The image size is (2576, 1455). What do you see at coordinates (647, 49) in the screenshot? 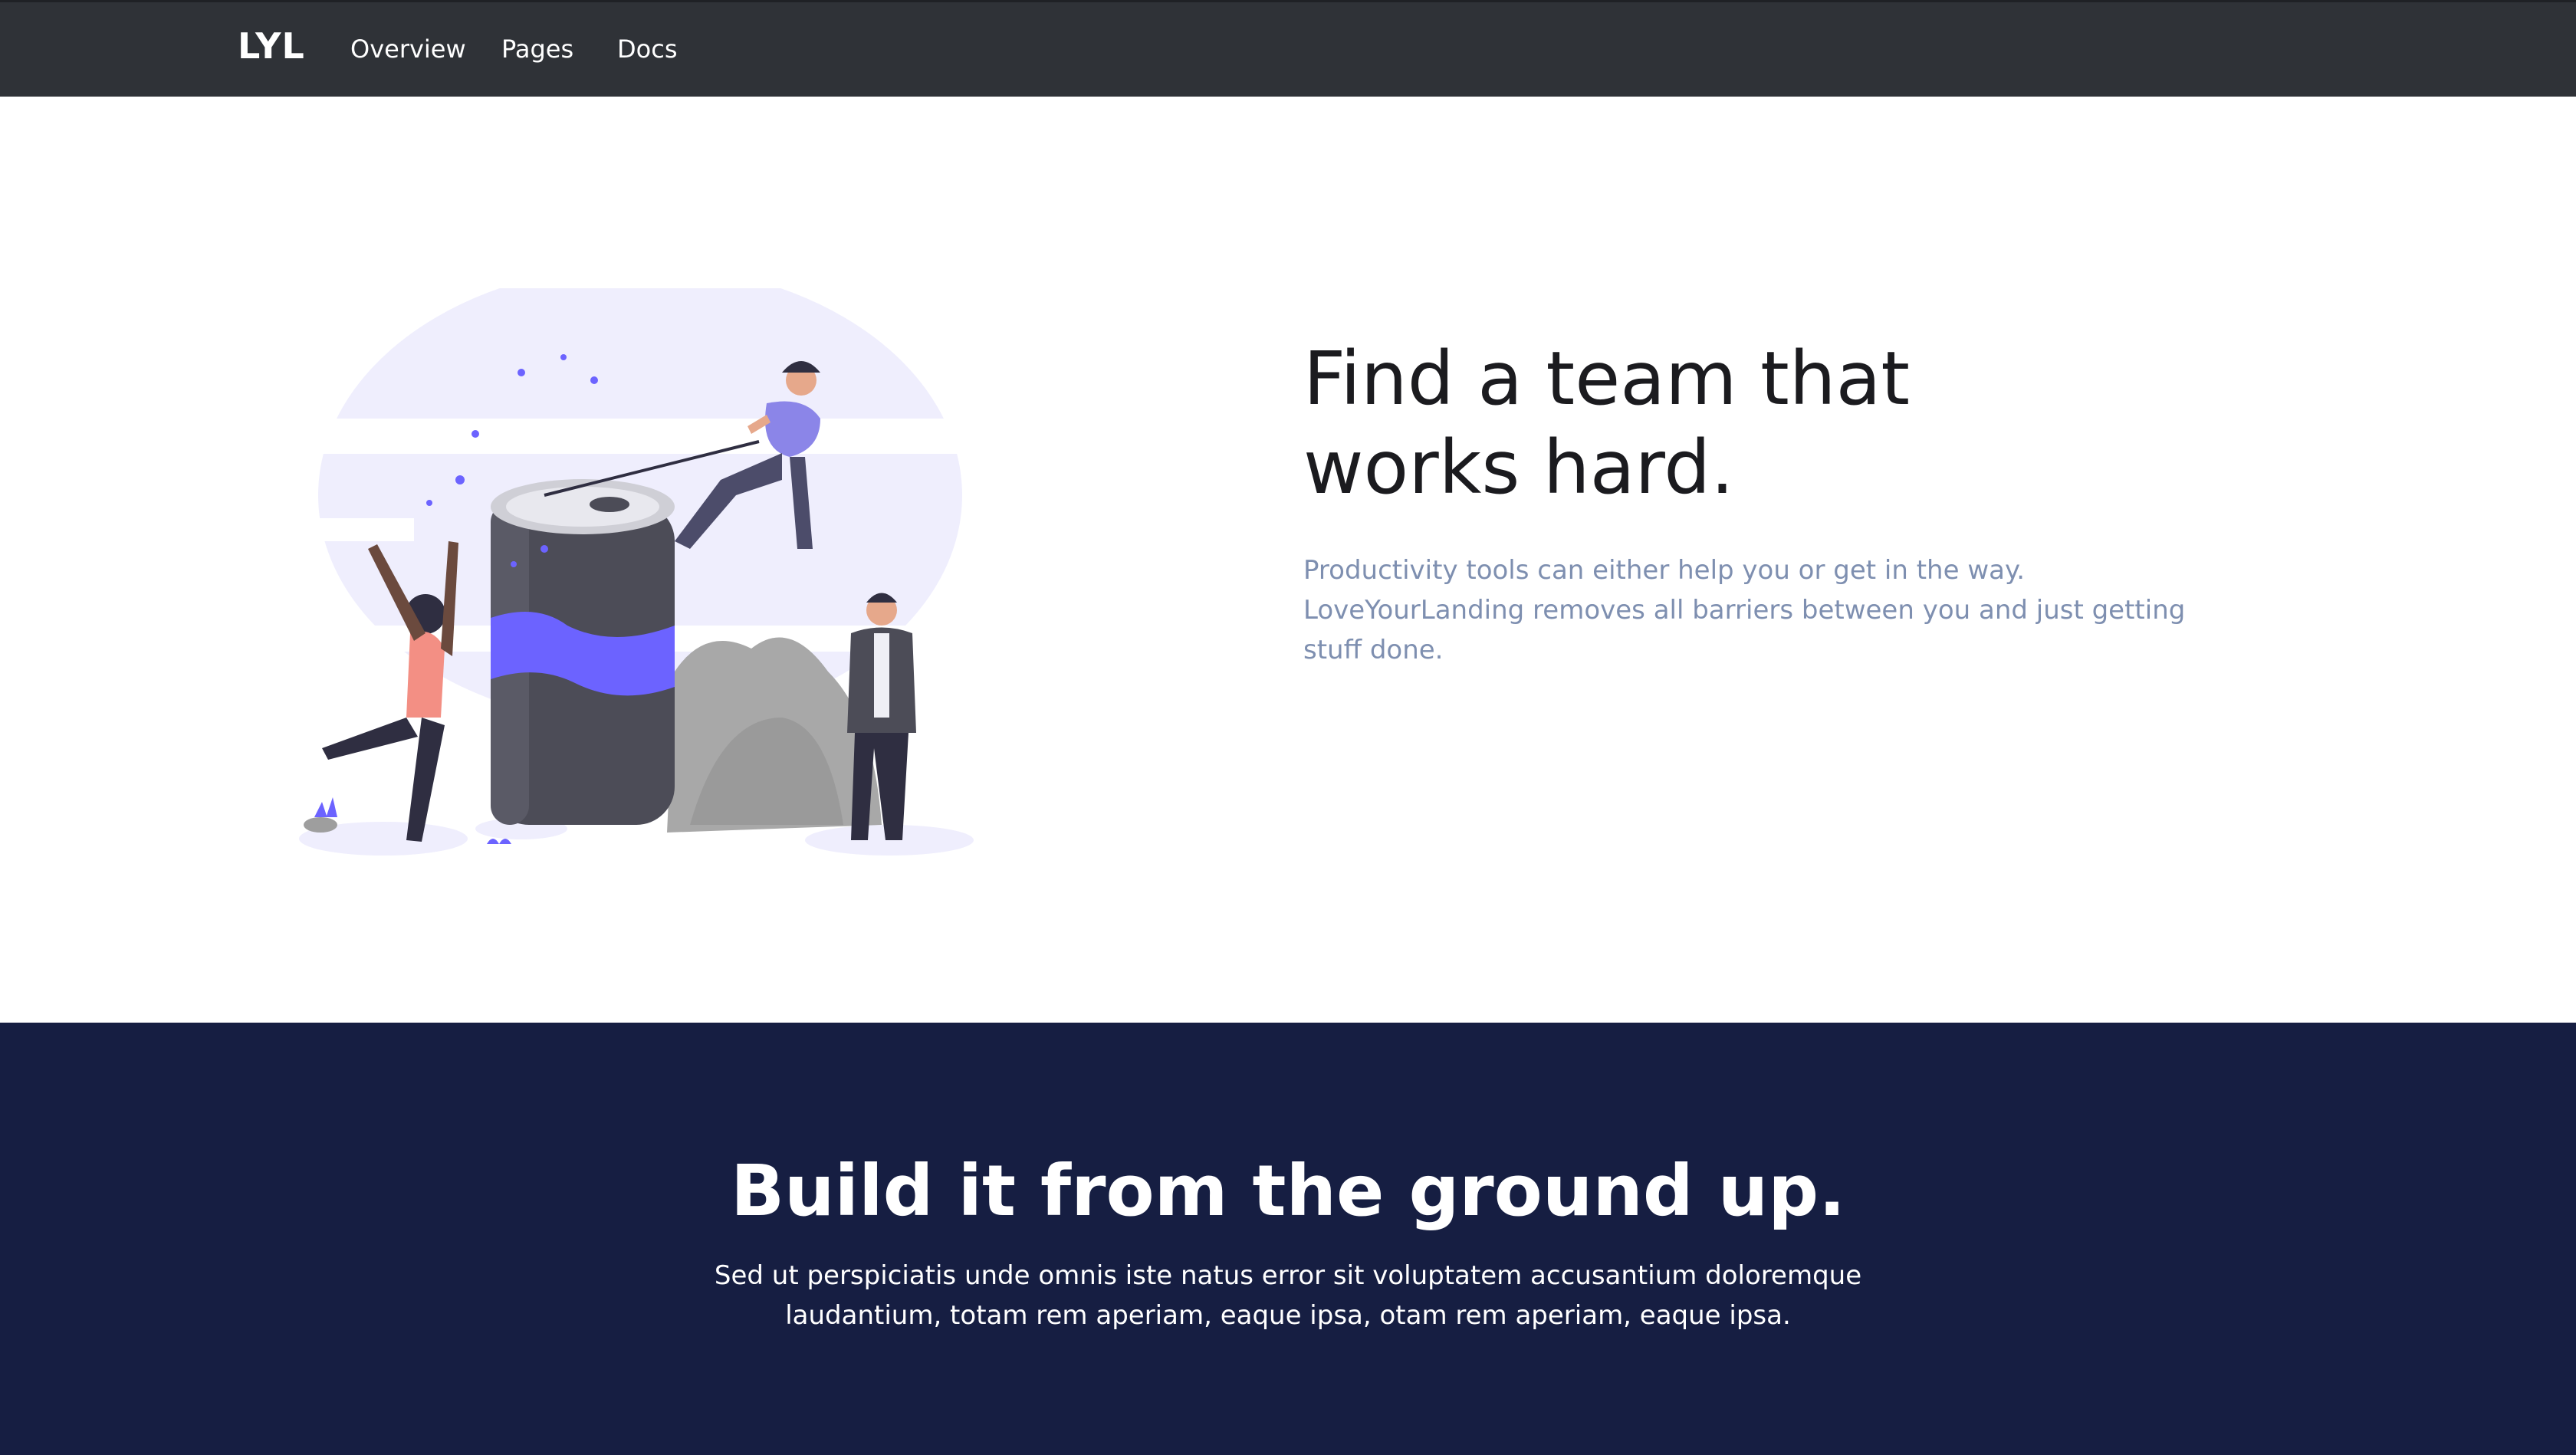
I see `nav-link-docs: Docs` at bounding box center [647, 49].